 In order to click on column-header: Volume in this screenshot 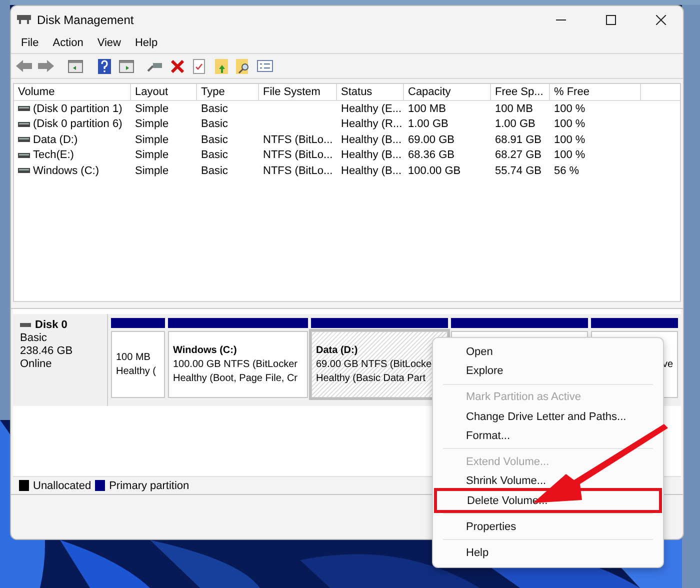, I will do `click(72, 92)`.